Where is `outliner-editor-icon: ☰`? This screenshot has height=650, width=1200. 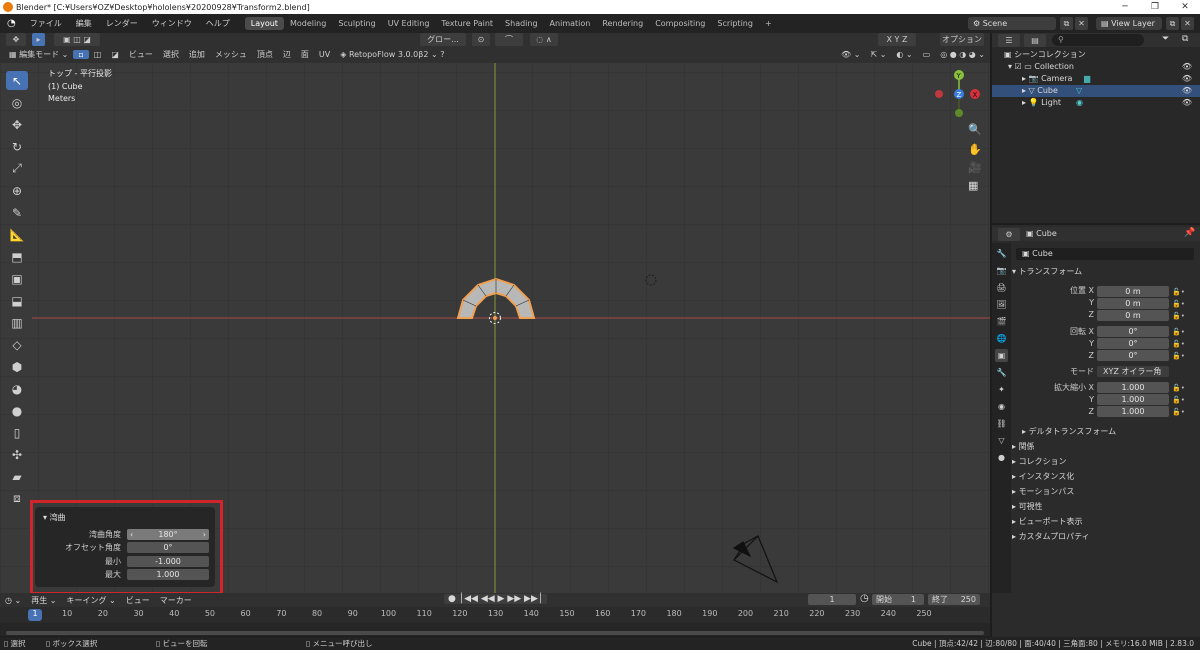 outliner-editor-icon: ☰ is located at coordinates (1009, 40).